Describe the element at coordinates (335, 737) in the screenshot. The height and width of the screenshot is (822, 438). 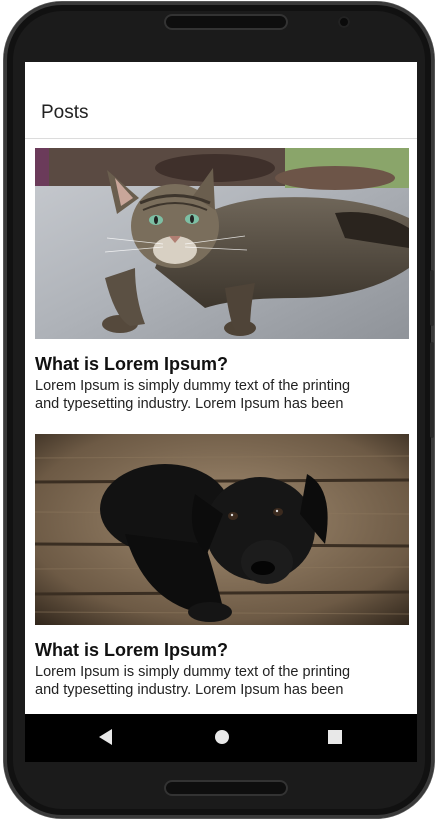
I see `recents-icon` at that location.